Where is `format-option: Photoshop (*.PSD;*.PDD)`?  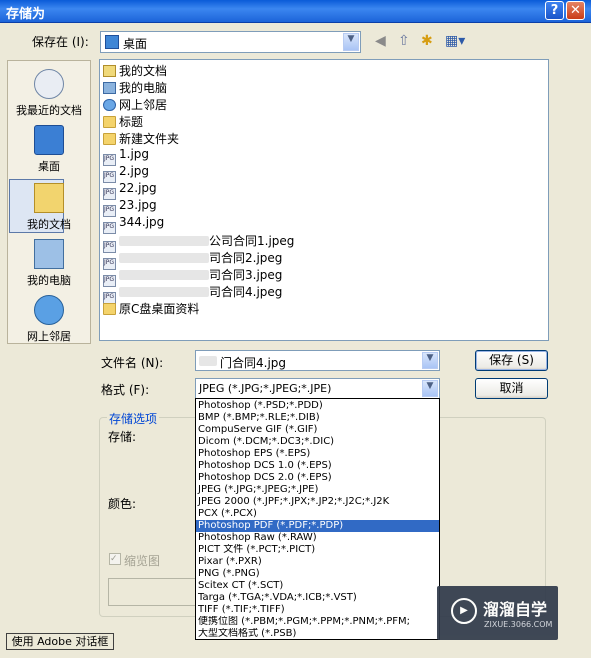
format-option: Photoshop (*.PSD;*.PDD) is located at coordinates (317, 406).